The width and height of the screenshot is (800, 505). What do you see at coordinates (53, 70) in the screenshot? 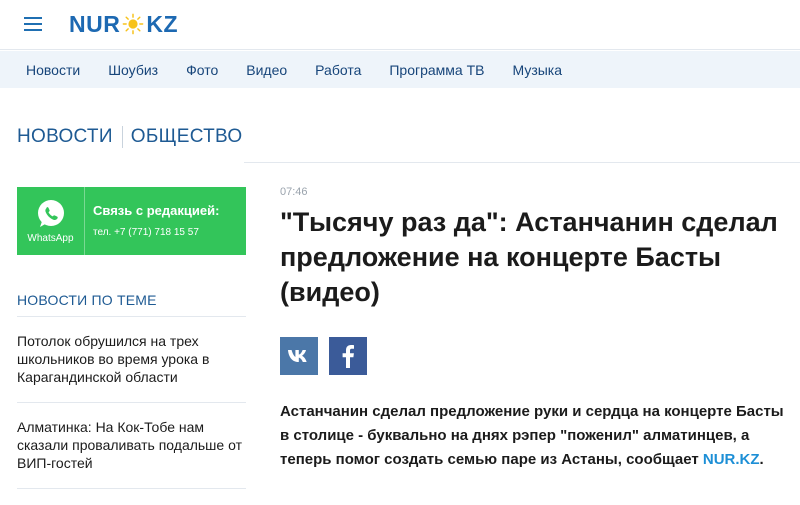
I see `nav-item-news: Новости` at bounding box center [53, 70].